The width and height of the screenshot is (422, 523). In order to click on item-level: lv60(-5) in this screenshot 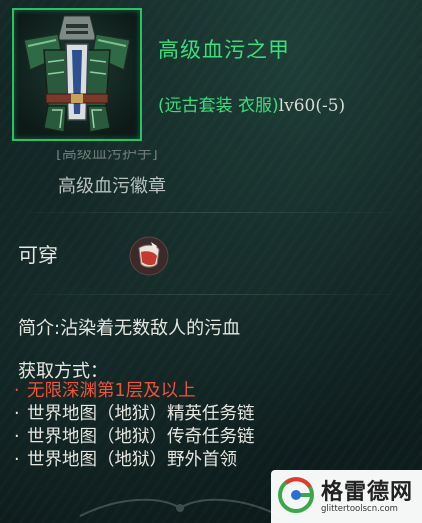, I will do `click(312, 106)`.